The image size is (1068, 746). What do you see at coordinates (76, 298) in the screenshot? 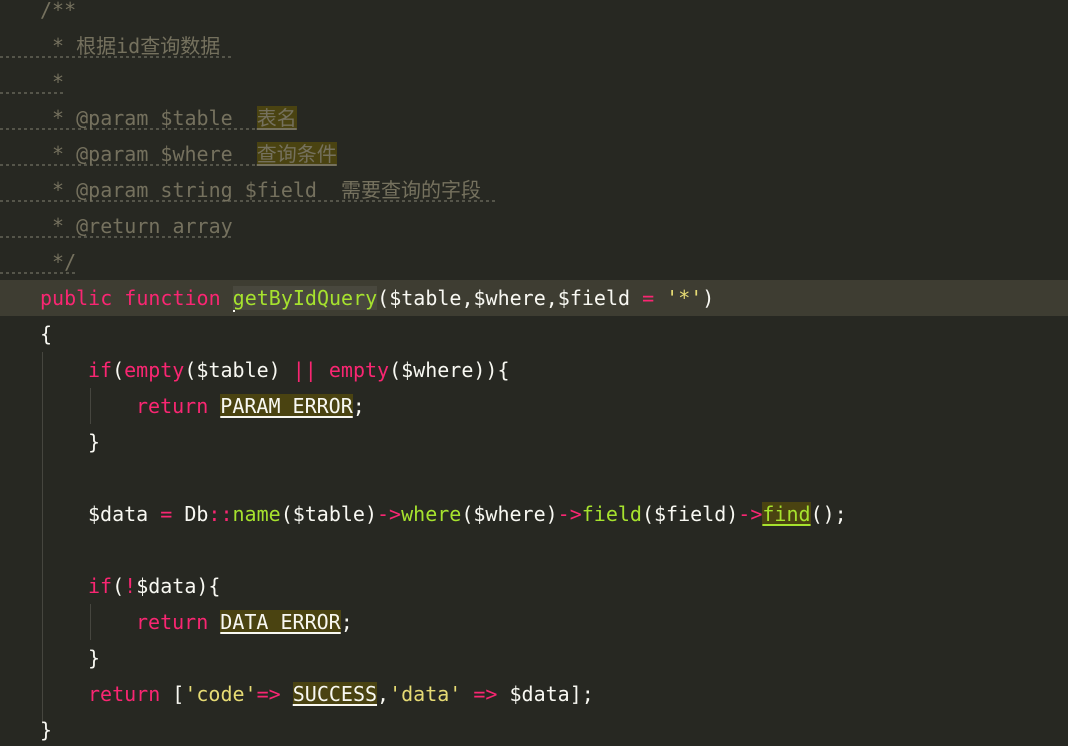
I see `keyword-public: public` at bounding box center [76, 298].